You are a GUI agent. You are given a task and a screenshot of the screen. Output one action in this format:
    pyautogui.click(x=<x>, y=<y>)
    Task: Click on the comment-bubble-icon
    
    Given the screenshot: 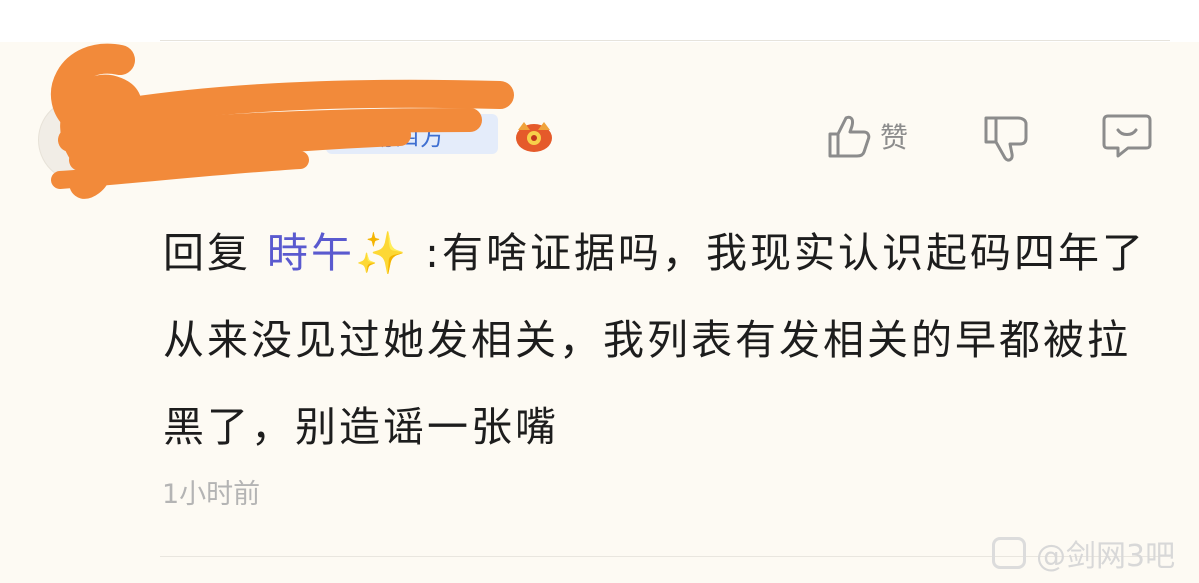 What is the action you would take?
    pyautogui.click(x=1127, y=136)
    